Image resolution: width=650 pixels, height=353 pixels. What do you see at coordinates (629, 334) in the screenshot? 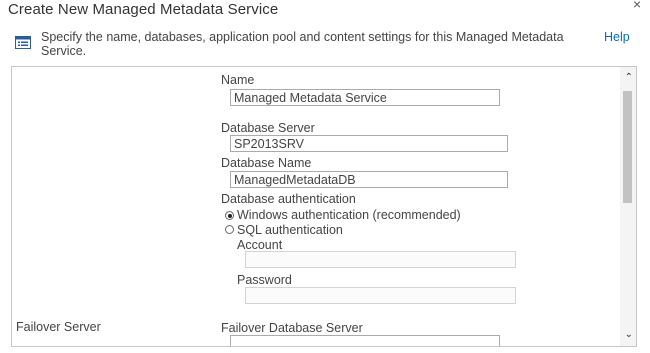
I see `scroll-down-icon: ⌄` at bounding box center [629, 334].